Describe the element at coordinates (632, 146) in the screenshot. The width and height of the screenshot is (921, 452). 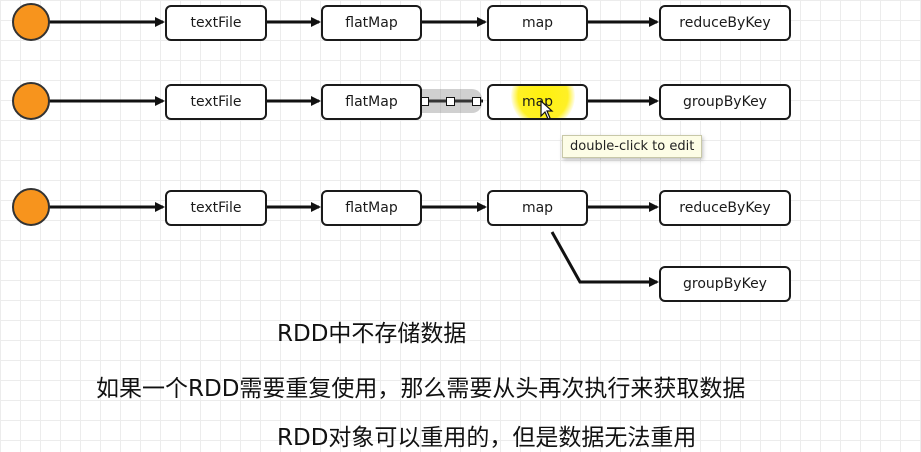
I see `tooltip: double-click to edit` at that location.